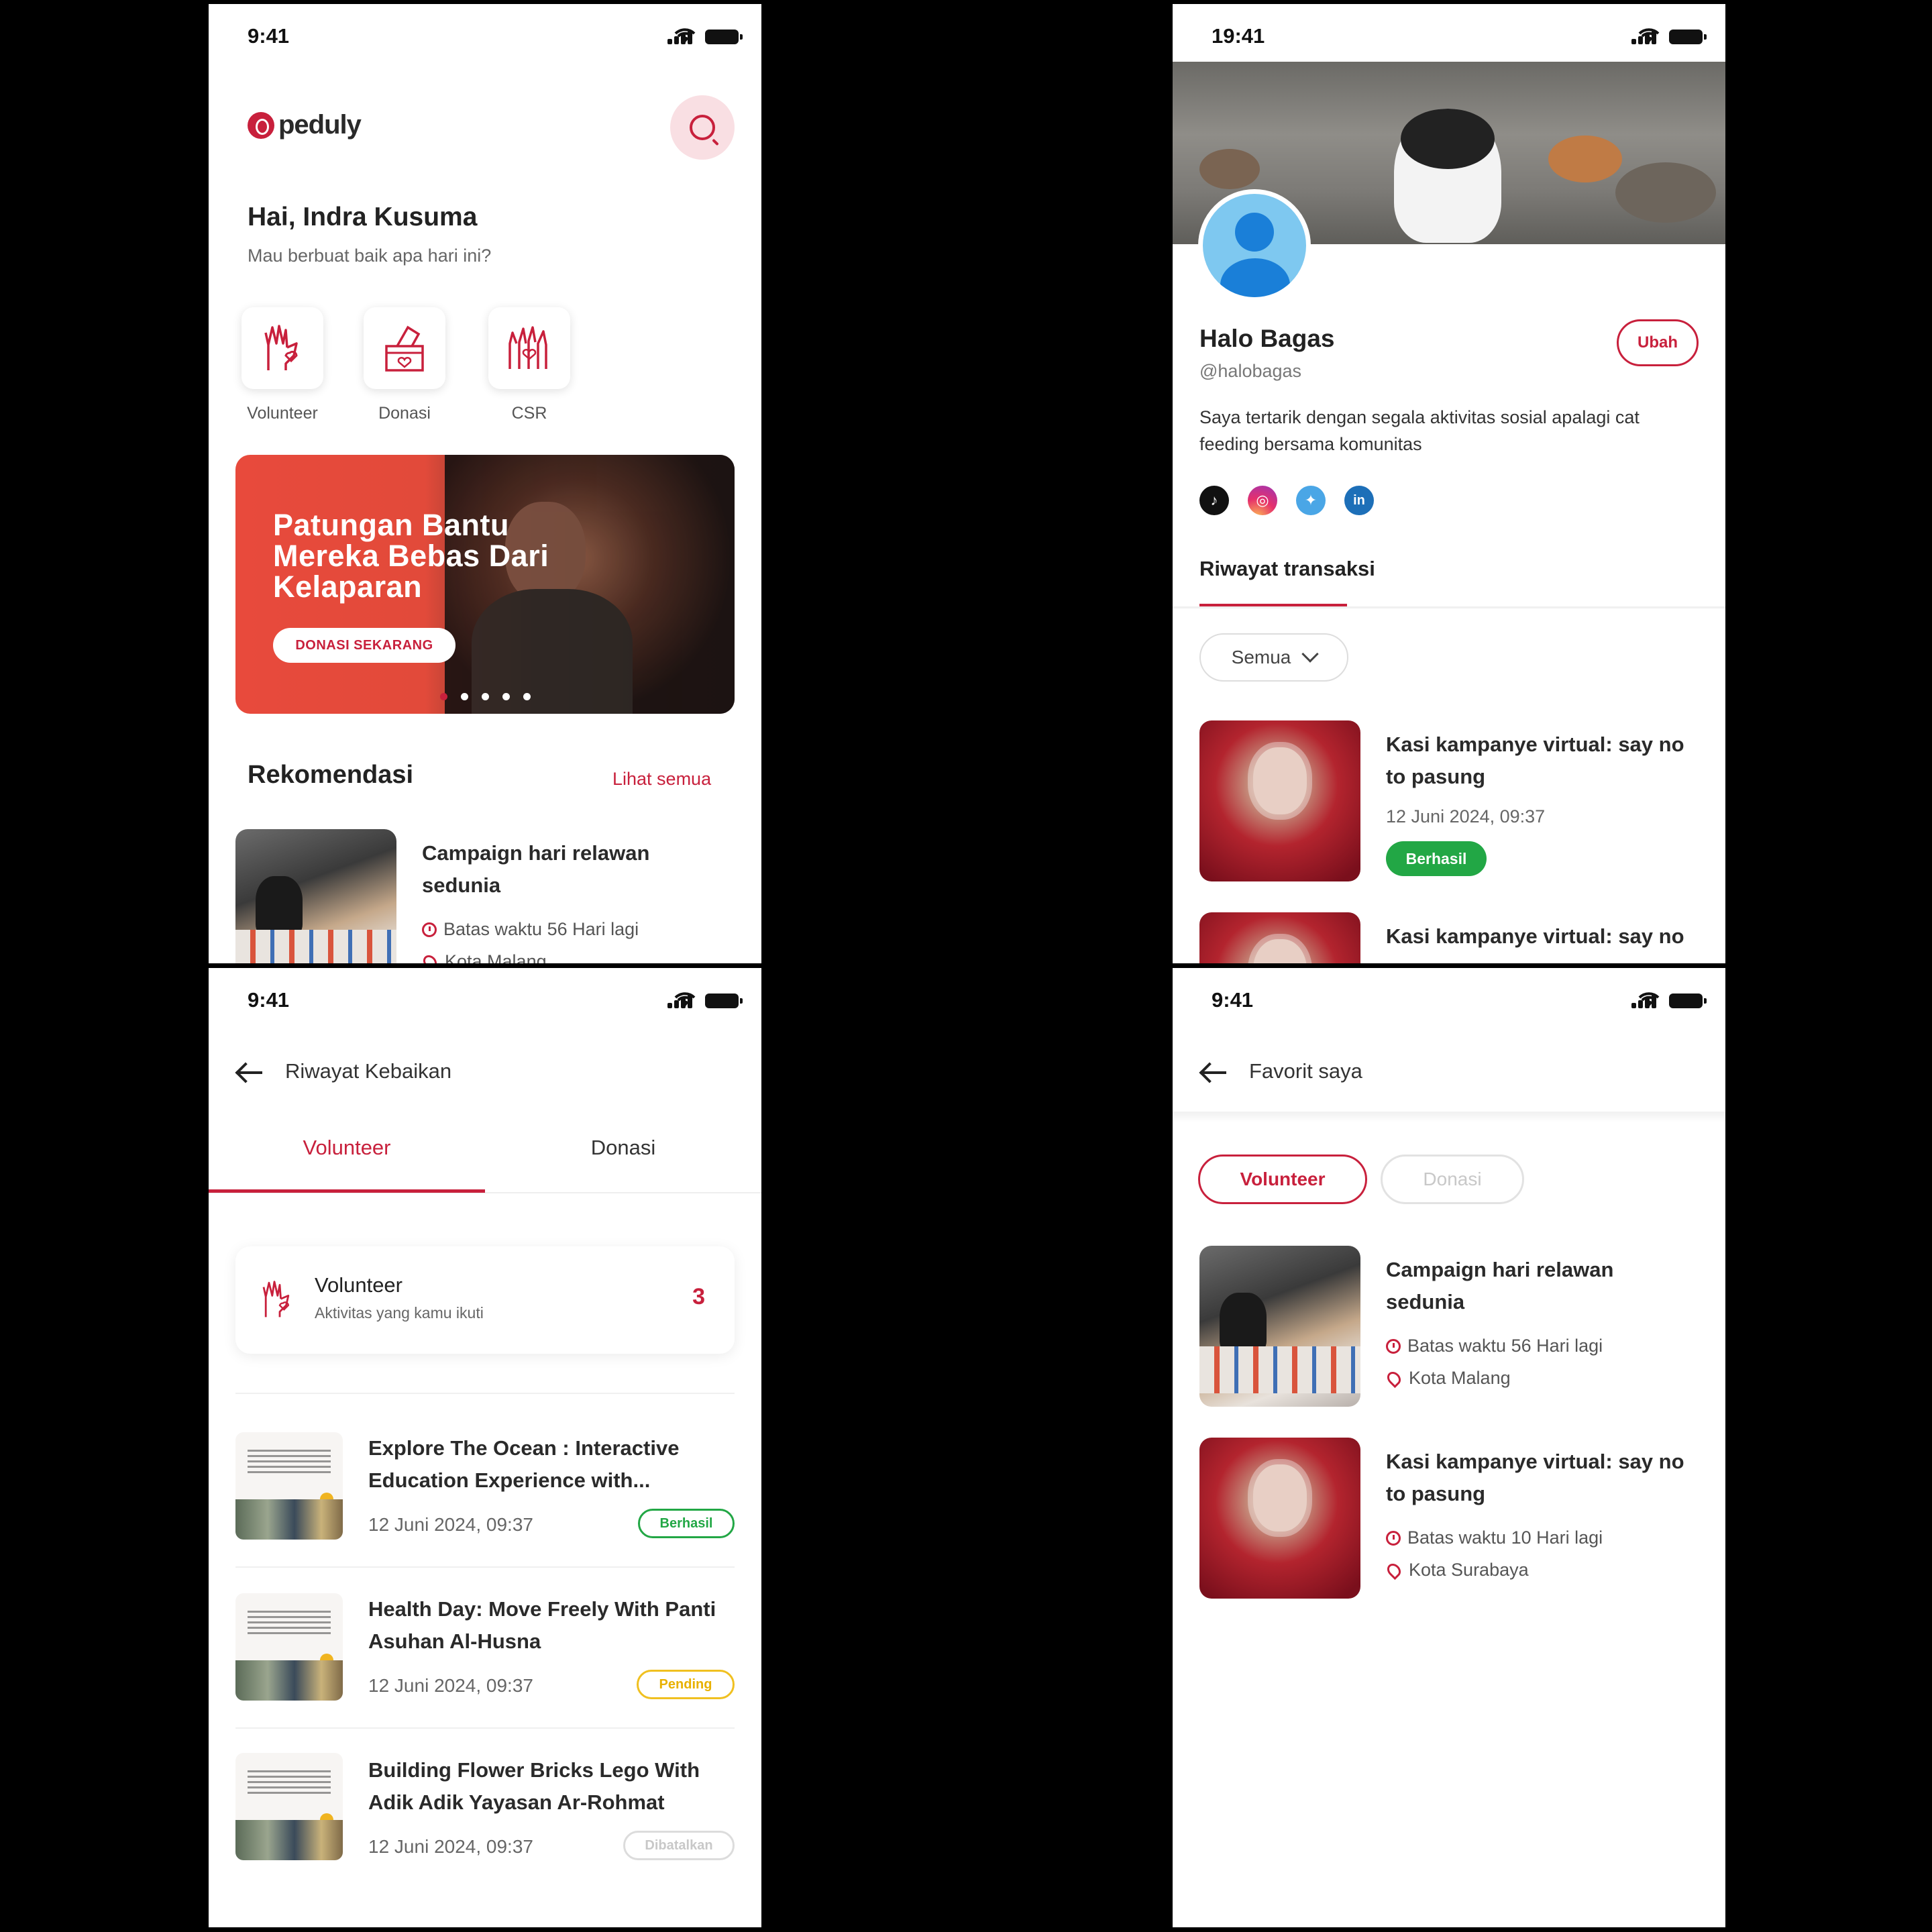  I want to click on category-donasi: Donasi, so click(404, 365).